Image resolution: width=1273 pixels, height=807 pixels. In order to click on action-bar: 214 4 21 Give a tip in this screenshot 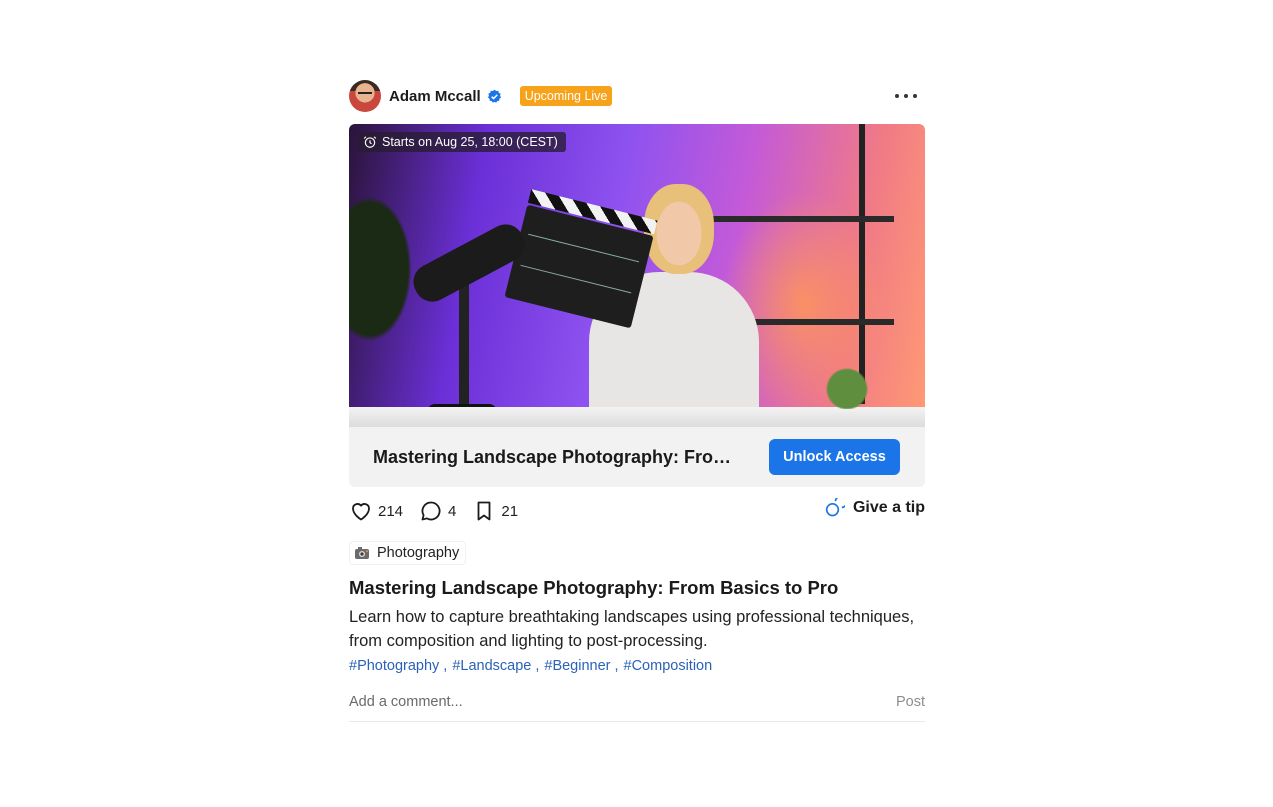, I will do `click(637, 511)`.